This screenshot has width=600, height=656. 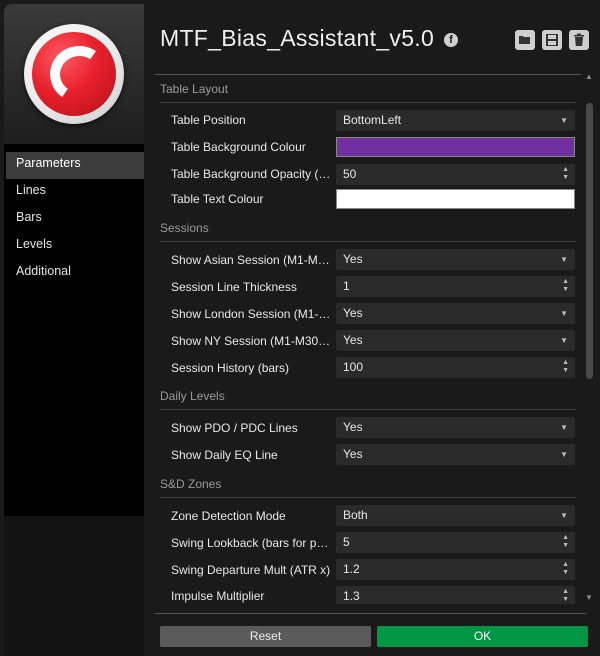 What do you see at coordinates (455, 515) in the screenshot?
I see `zone-detection-mode-select: Both ▼` at bounding box center [455, 515].